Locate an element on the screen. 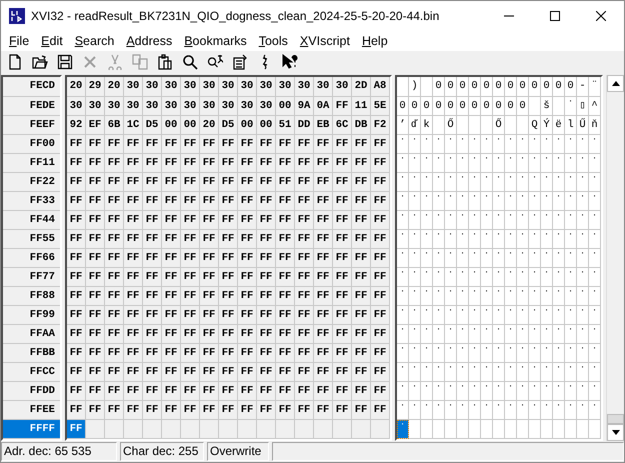 The image size is (625, 463). menu-item: Bookmarks is located at coordinates (215, 41).